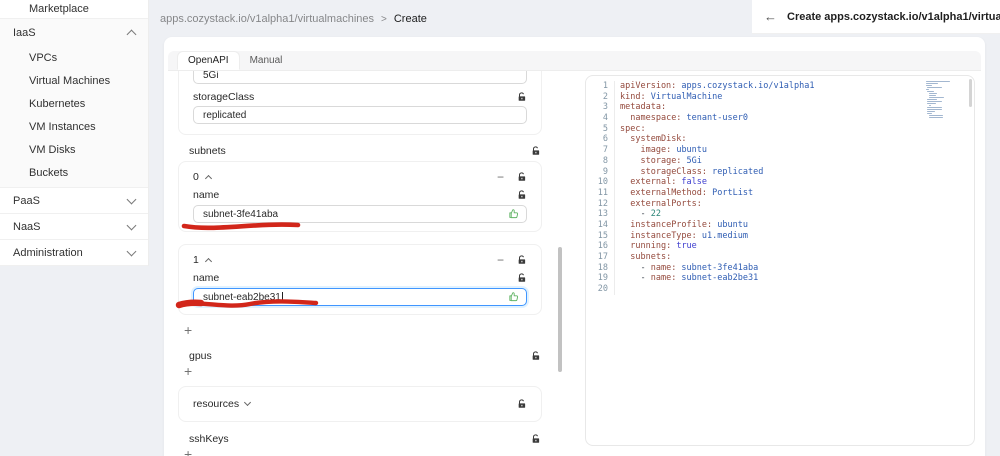 The image size is (1000, 456). I want to click on subnet-0-name-label: name, so click(206, 194).